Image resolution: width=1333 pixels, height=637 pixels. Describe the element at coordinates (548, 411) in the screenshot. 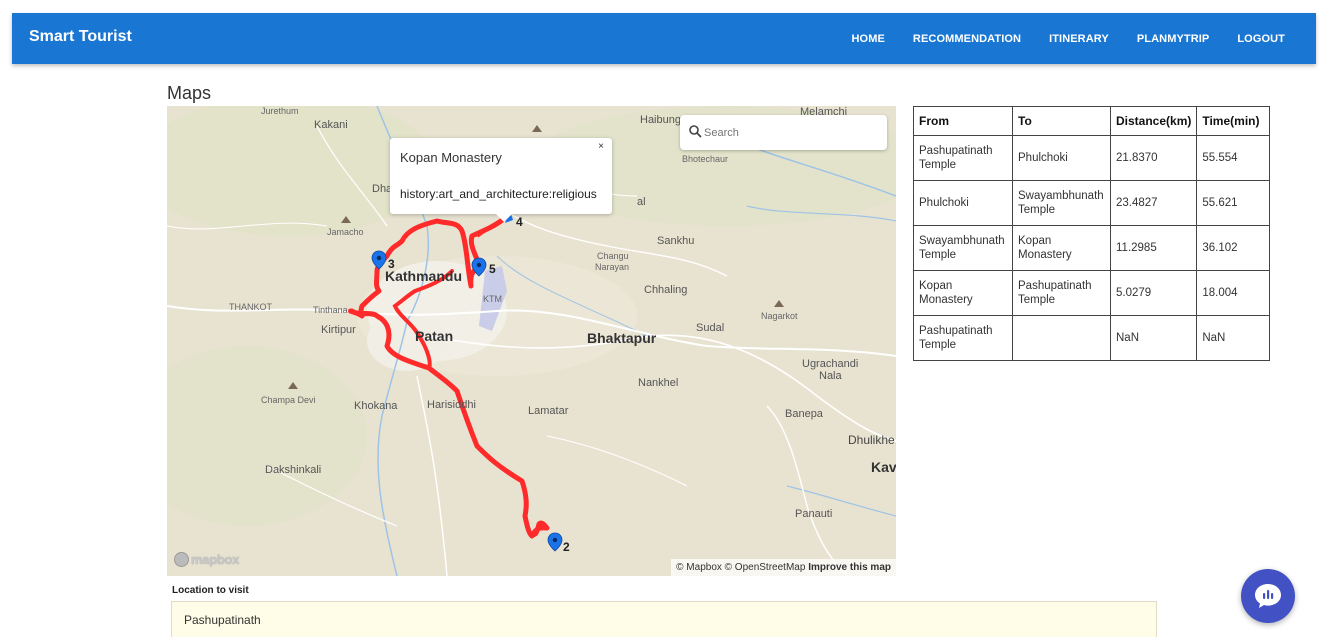

I see `place-label: Lamatar` at that location.